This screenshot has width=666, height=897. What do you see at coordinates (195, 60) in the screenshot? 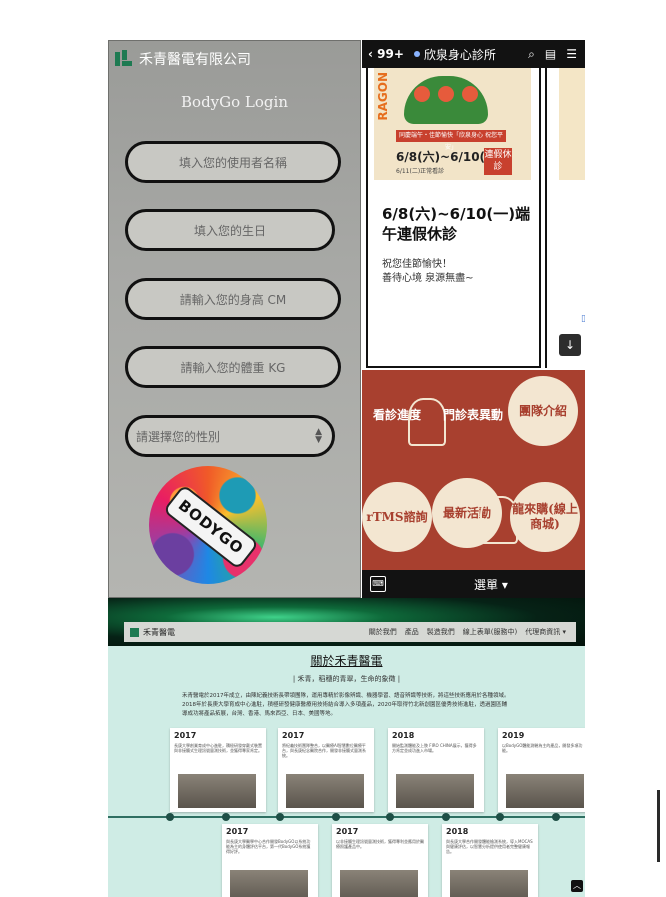
I see `company-name: 禾青醫電有限公司` at bounding box center [195, 60].